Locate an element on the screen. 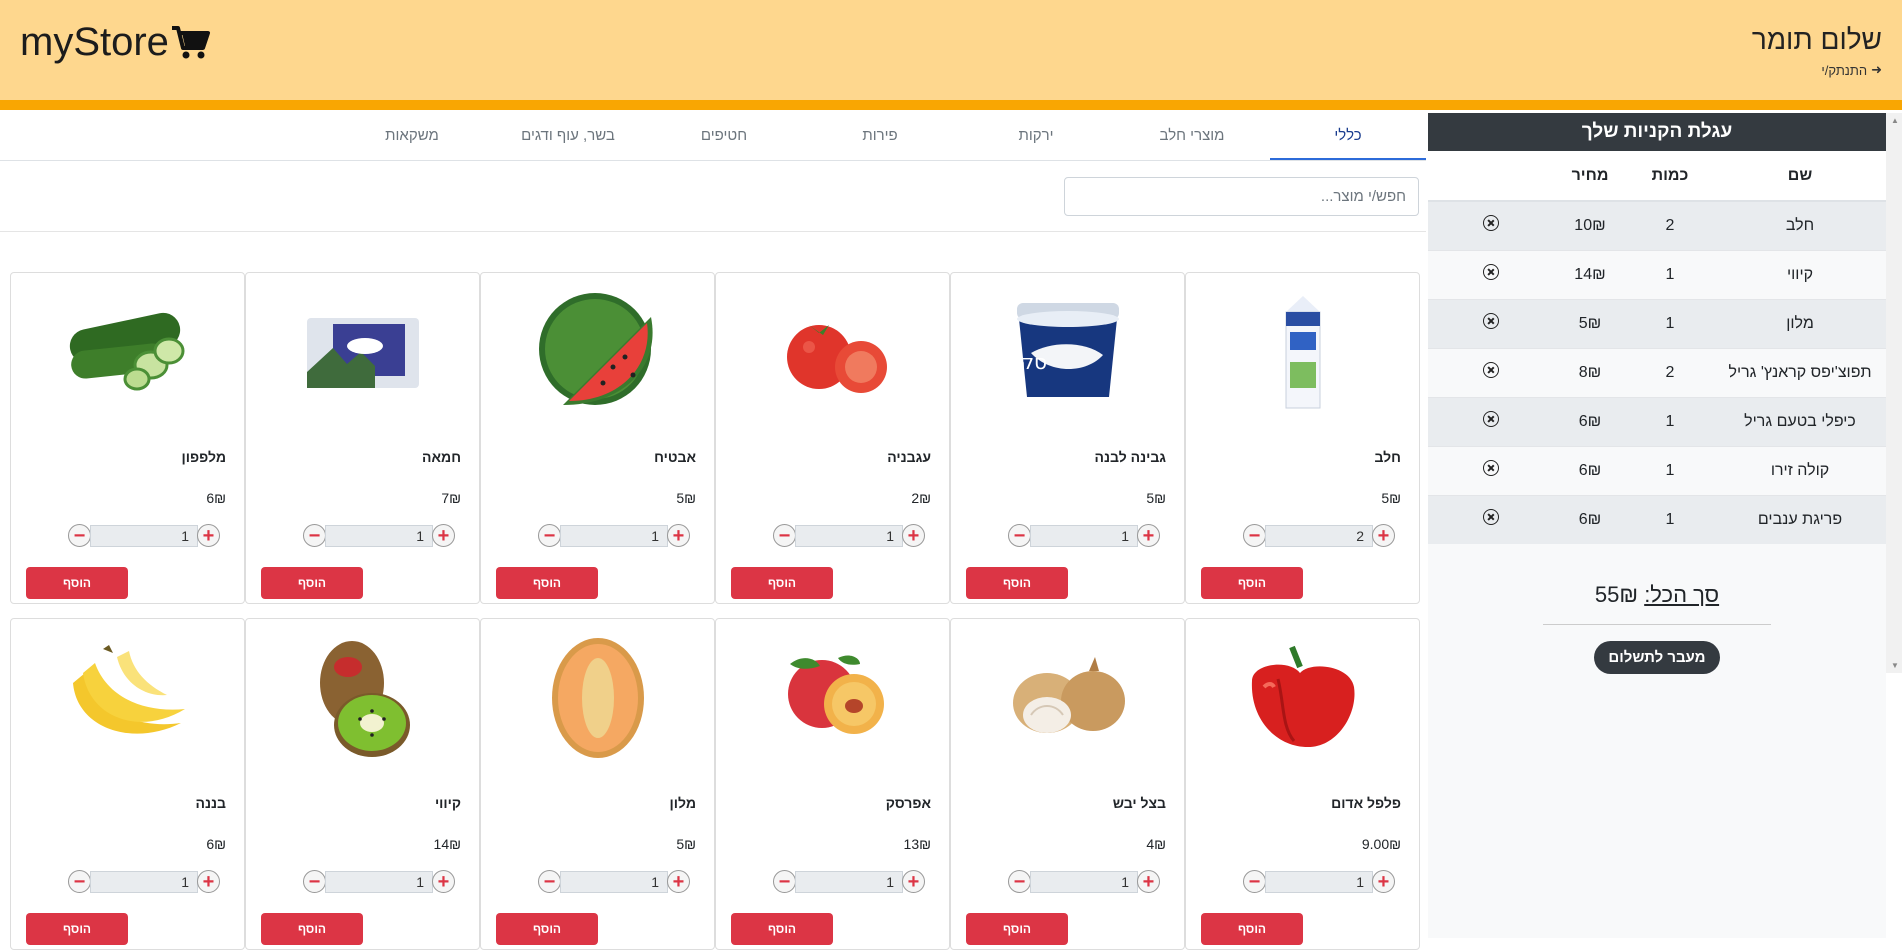 The image size is (1902, 950). cart-item-name: קיווי is located at coordinates (1800, 274).